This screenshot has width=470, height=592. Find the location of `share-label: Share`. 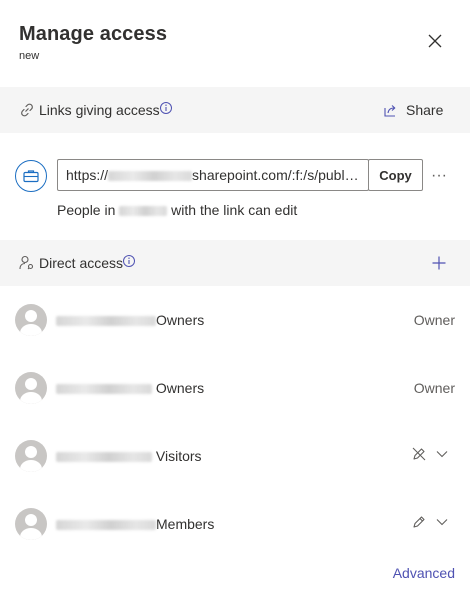

share-label: Share is located at coordinates (425, 110).